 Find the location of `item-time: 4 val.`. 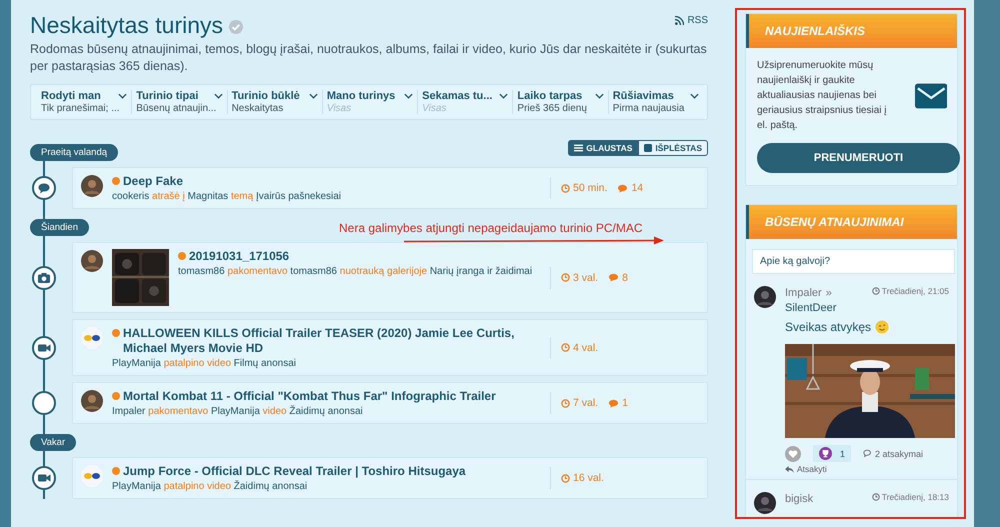

item-time: 4 val. is located at coordinates (579, 348).